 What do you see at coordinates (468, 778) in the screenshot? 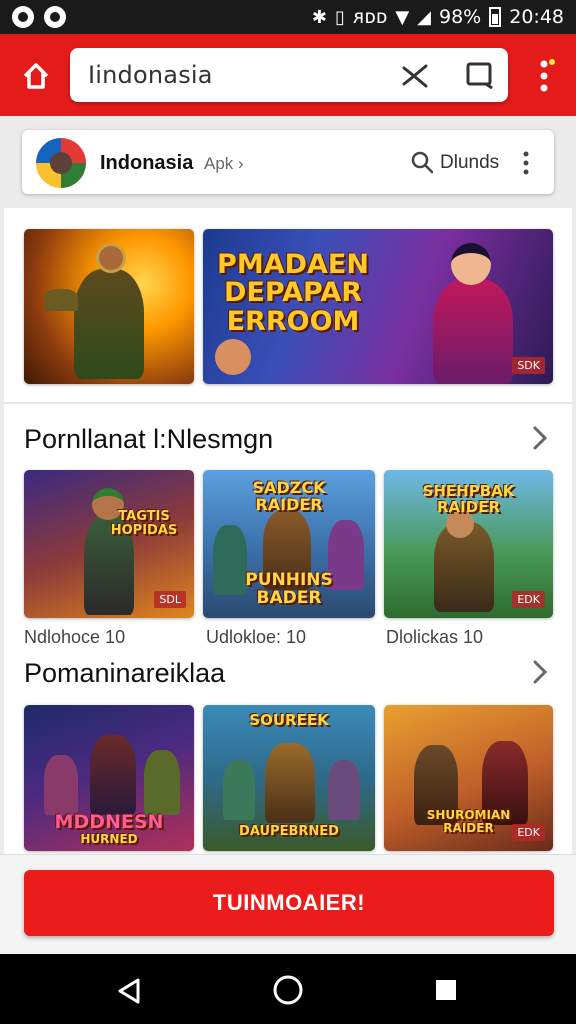
I see `game-tile: SHUROMIAN RAIDER EDK` at bounding box center [468, 778].